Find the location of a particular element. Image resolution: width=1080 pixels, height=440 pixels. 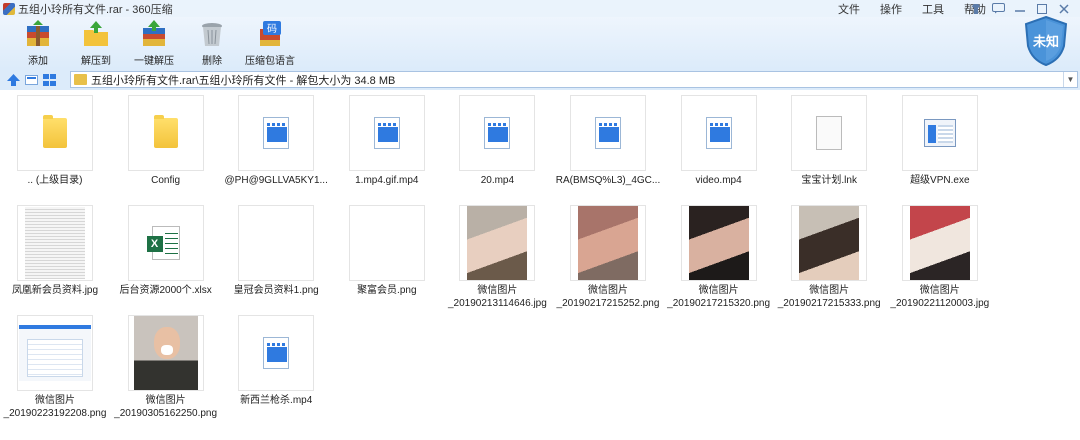

file-name: 后台资源2000个.xlsx is located at coordinates (165, 290).